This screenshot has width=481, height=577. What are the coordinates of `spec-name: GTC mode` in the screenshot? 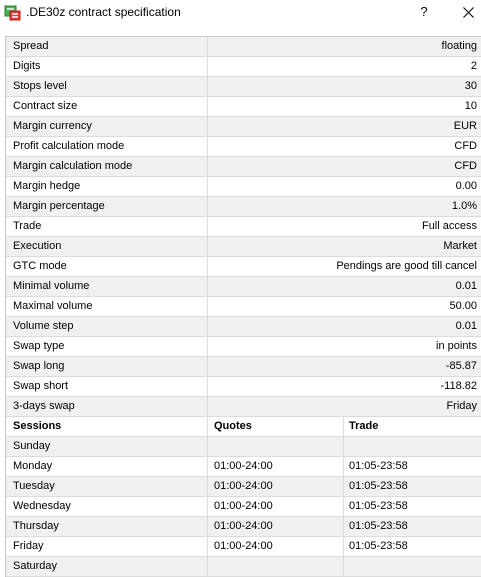 It's located at (107, 266).